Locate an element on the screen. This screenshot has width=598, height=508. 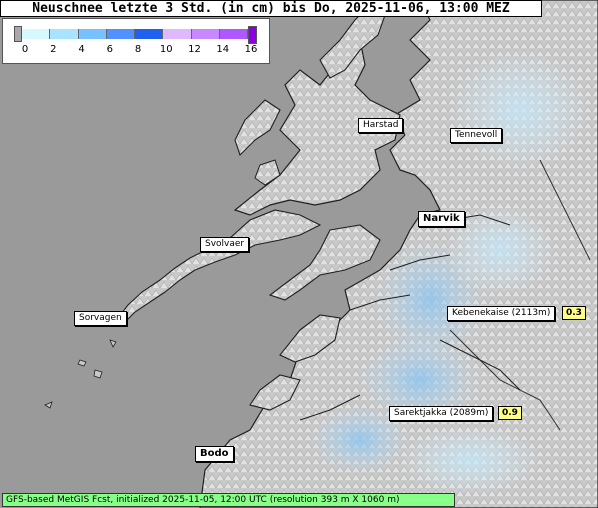
value-sarektjakka: 0.9 is located at coordinates (510, 413).